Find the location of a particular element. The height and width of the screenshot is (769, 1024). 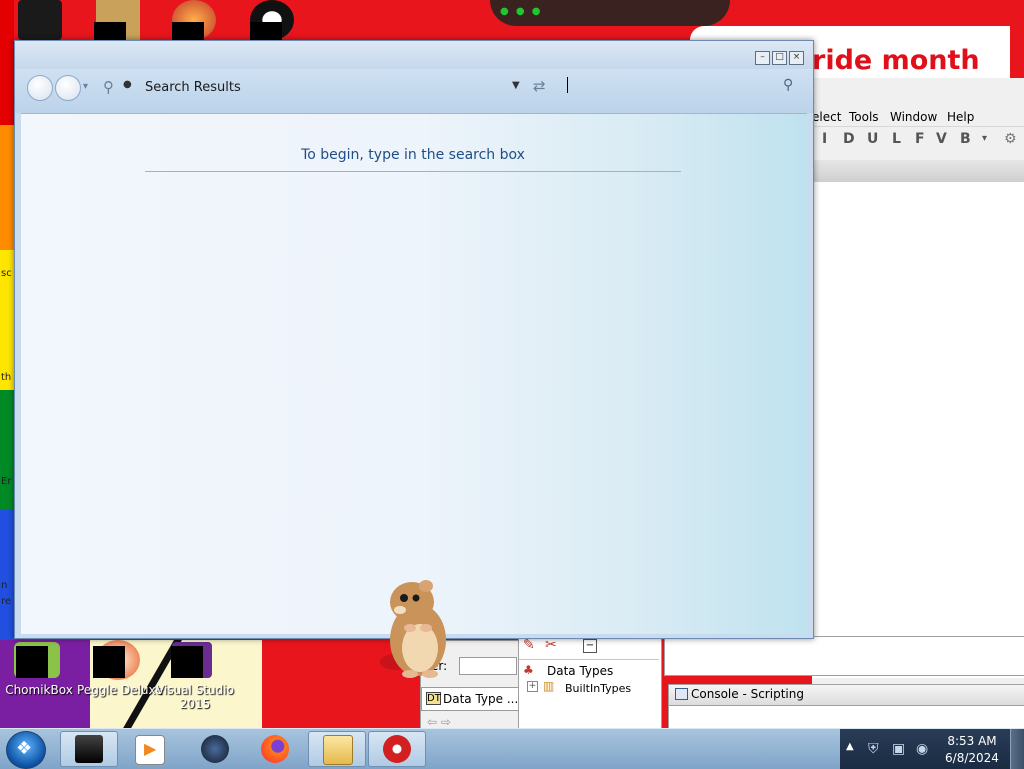

pride-banner-text: ride month is located at coordinates (896, 60).